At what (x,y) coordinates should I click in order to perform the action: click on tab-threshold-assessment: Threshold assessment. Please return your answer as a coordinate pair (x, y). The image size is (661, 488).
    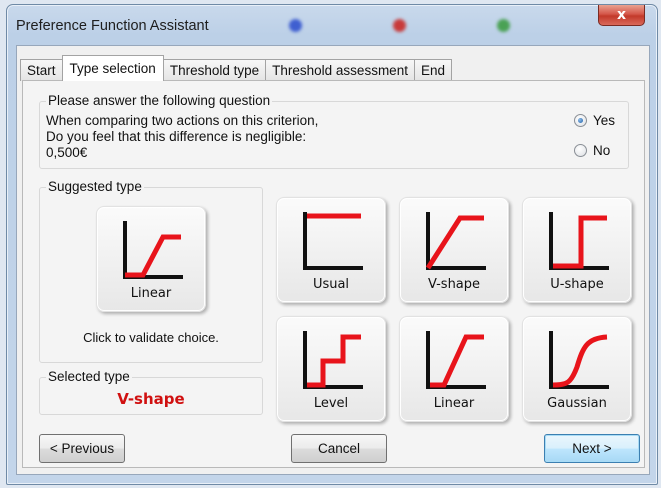
    Looking at the image, I should click on (340, 70).